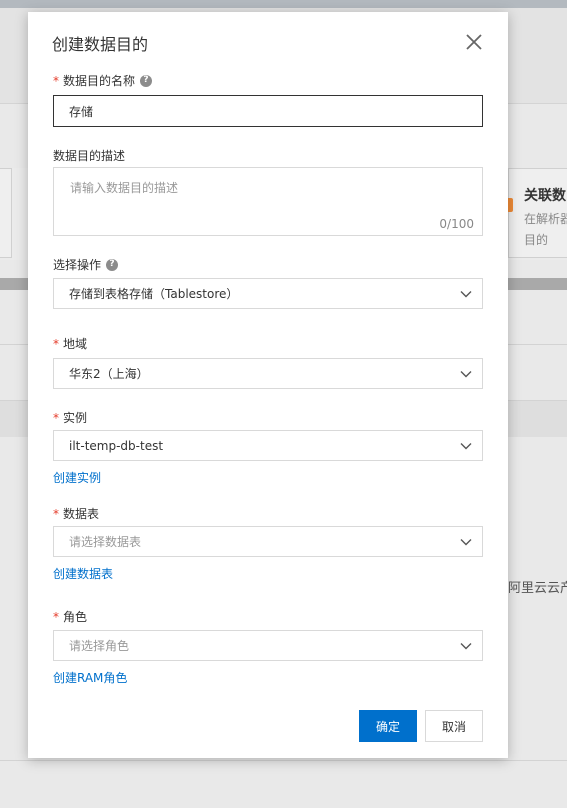 Image resolution: width=567 pixels, height=808 pixels. I want to click on name-input-value: 存储, so click(81, 111).